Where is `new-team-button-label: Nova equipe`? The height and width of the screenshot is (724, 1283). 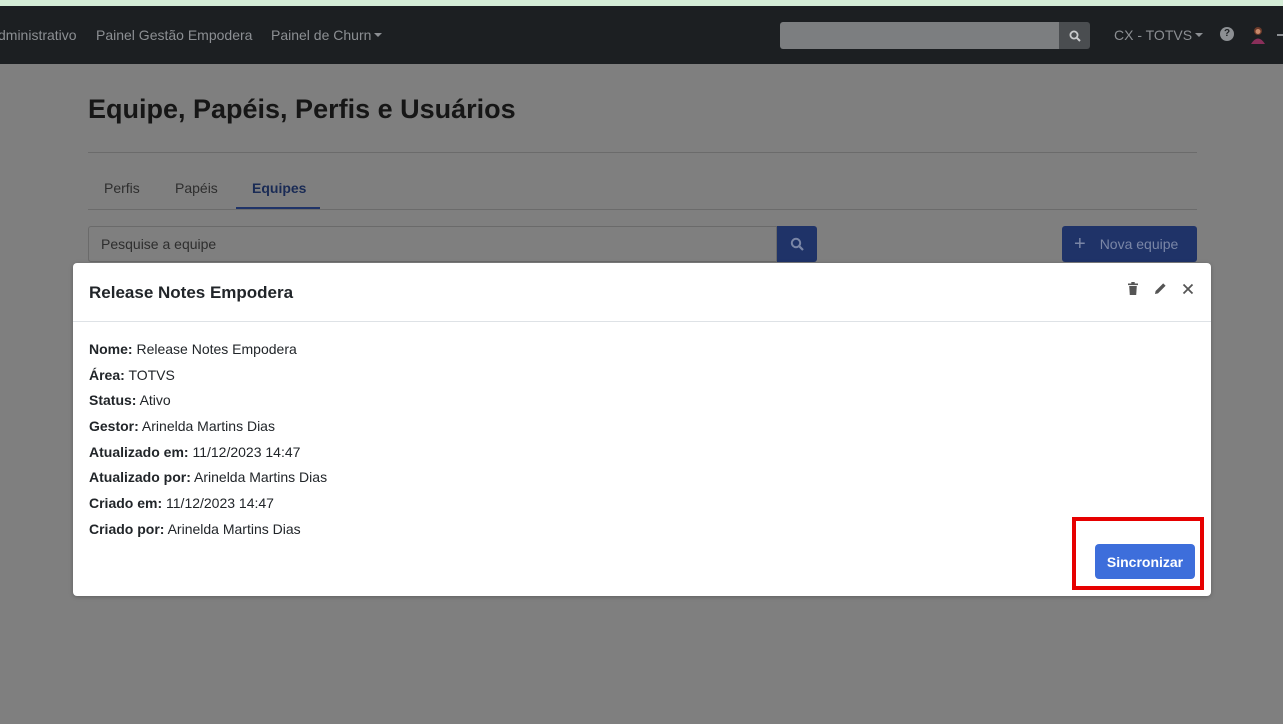 new-team-button-label: Nova equipe is located at coordinates (1139, 244).